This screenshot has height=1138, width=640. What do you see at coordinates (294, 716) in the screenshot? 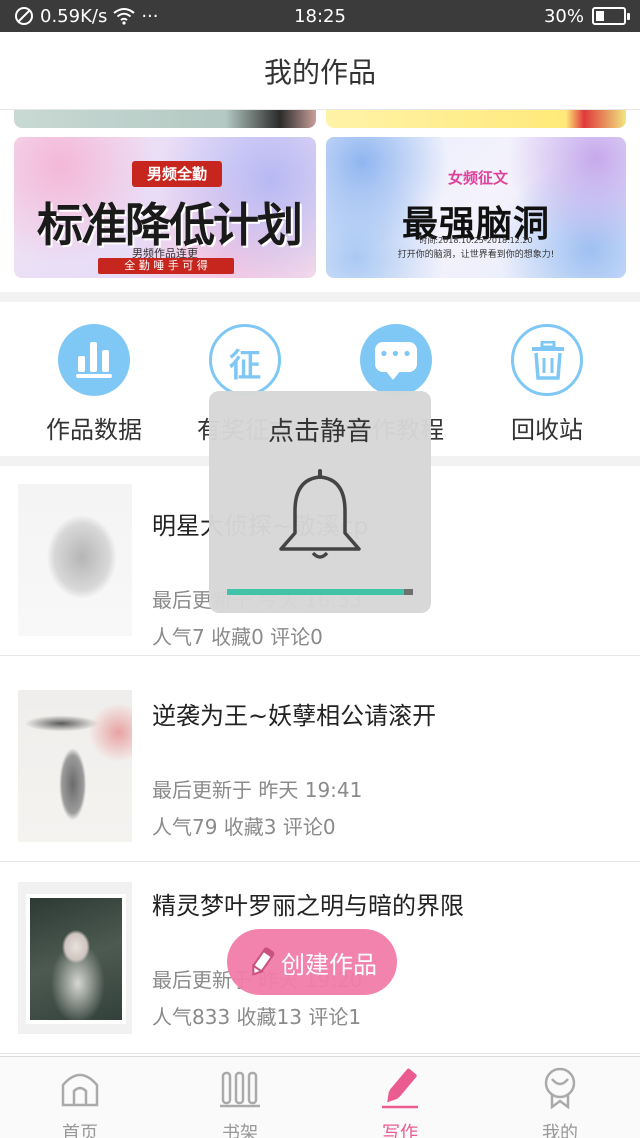
I see `work-title: 逆袭为王~妖孽相公请滚开` at bounding box center [294, 716].